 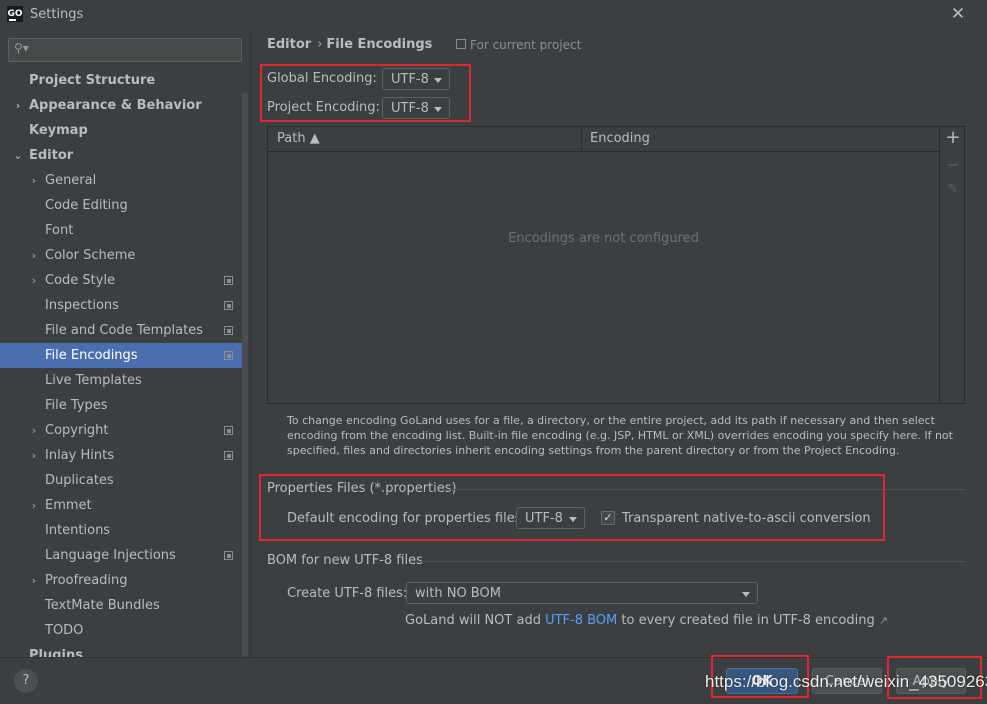 What do you see at coordinates (953, 190) in the screenshot?
I see `edit-icon: ✎` at bounding box center [953, 190].